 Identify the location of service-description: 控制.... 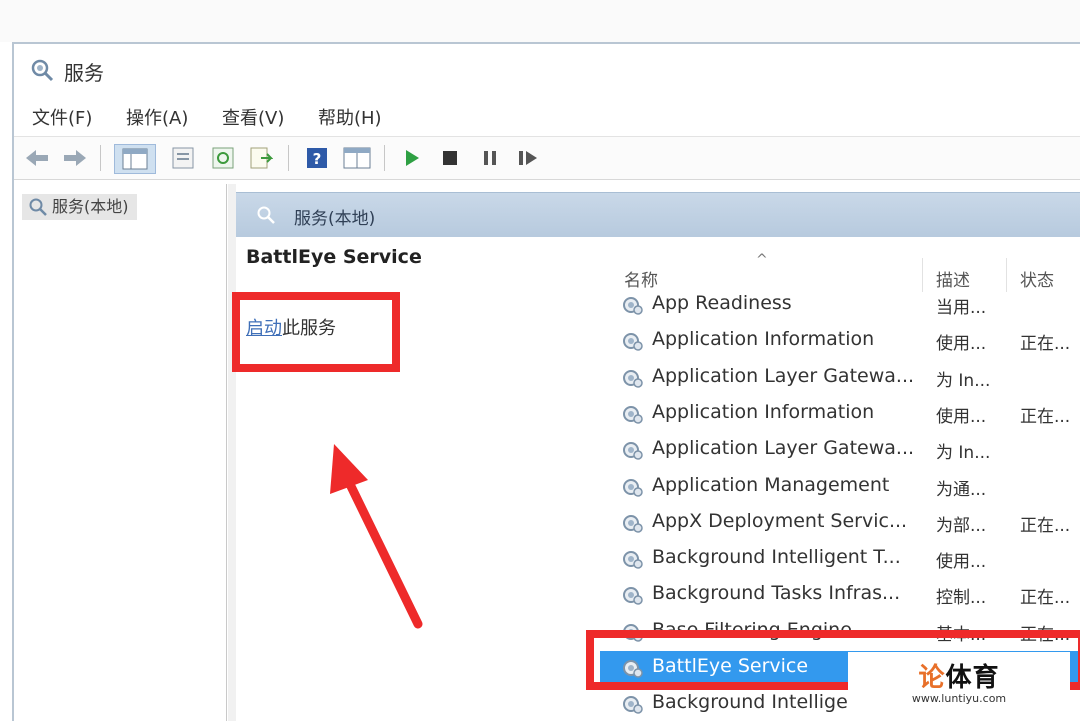
(961, 598).